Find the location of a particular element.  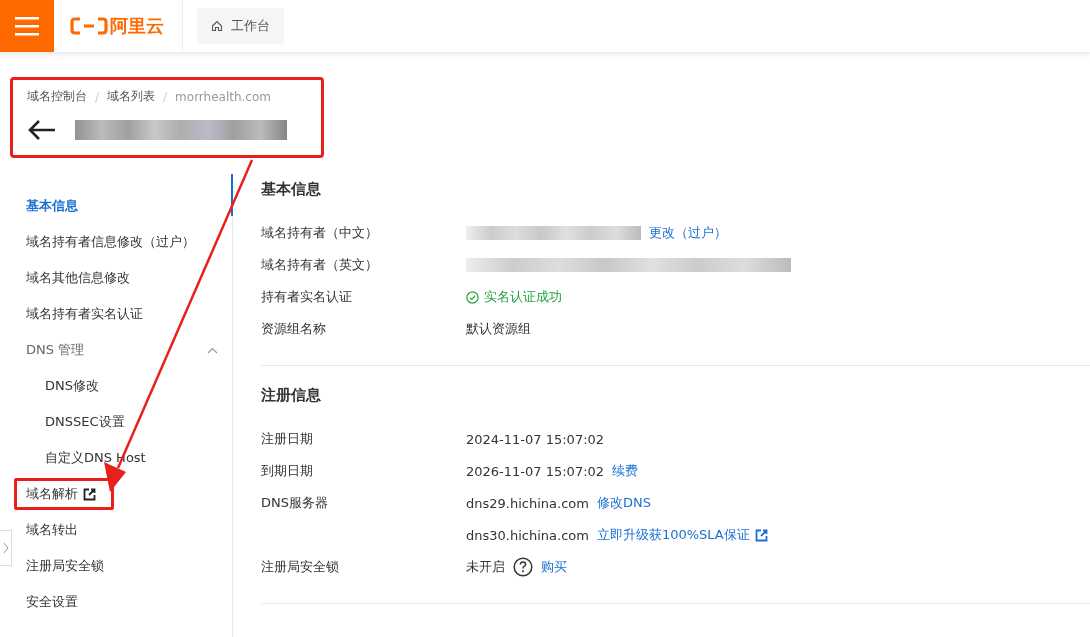

action-link: 更改（过户） is located at coordinates (688, 233).